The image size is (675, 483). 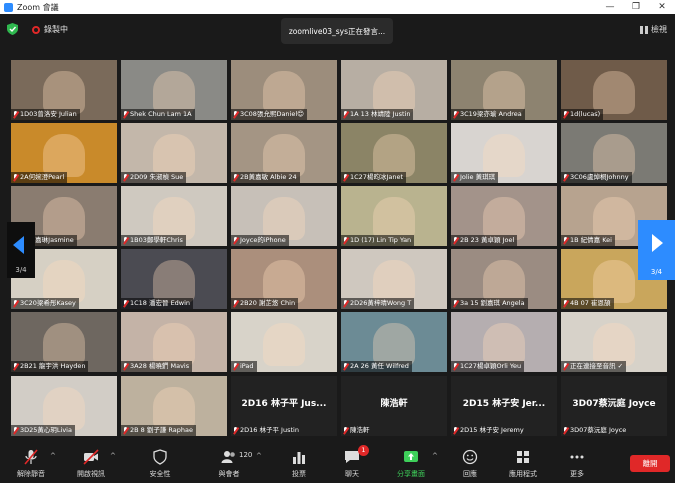 I want to click on minimize-button: —, so click(x=610, y=7).